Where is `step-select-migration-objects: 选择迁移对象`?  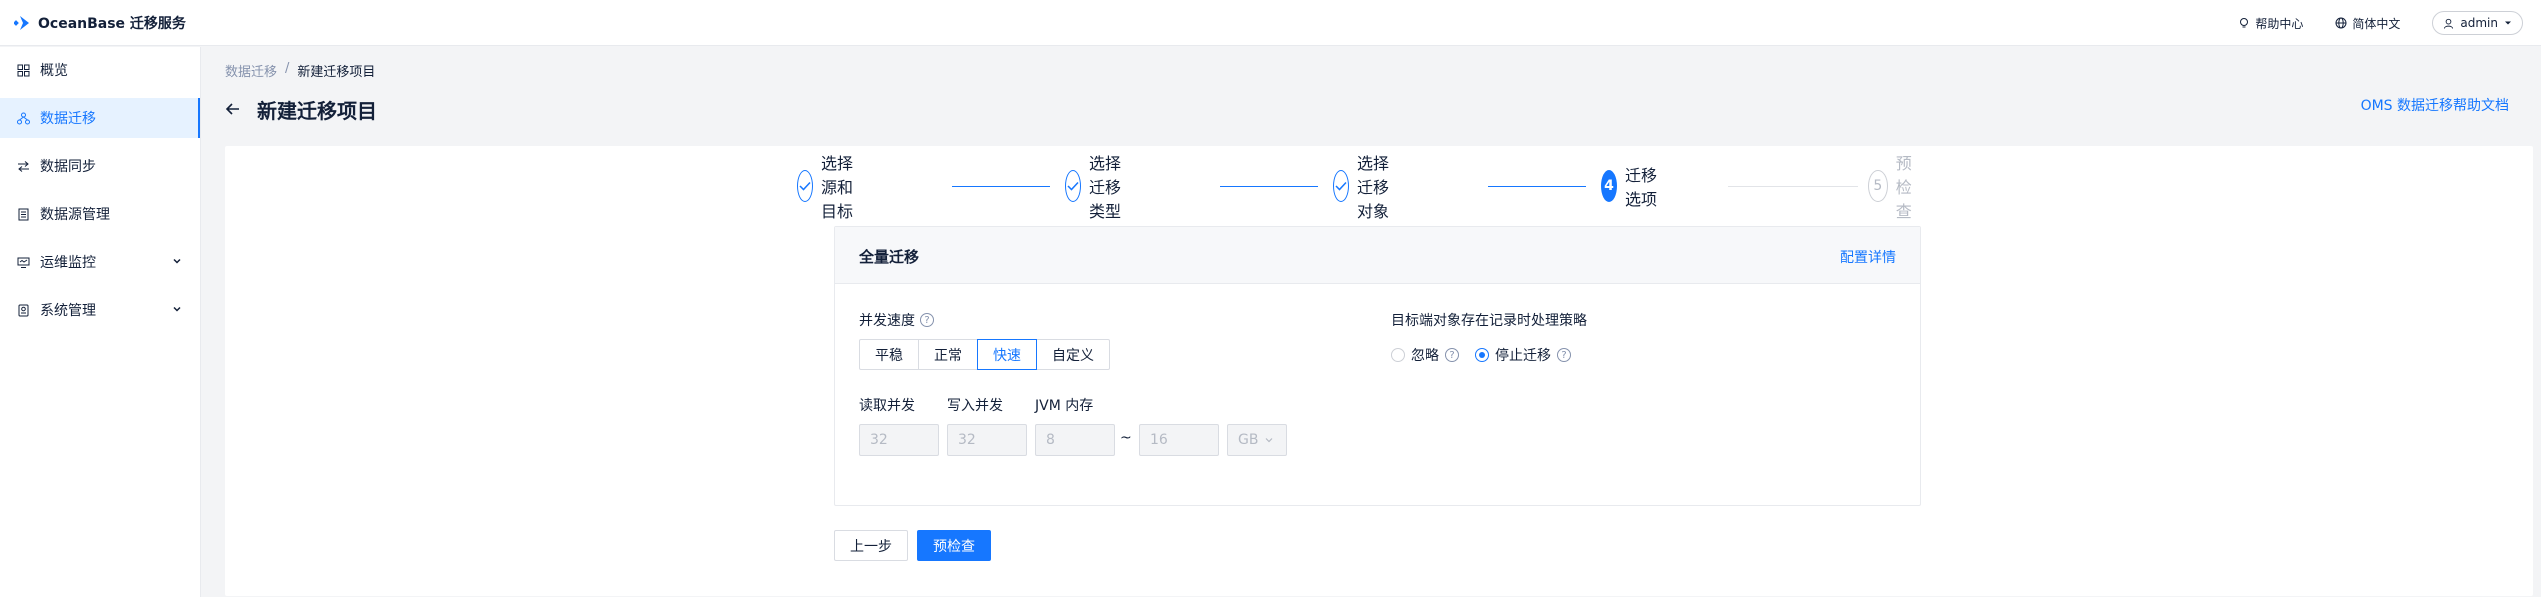 step-select-migration-objects: 选择迁移对象 is located at coordinates (1361, 187).